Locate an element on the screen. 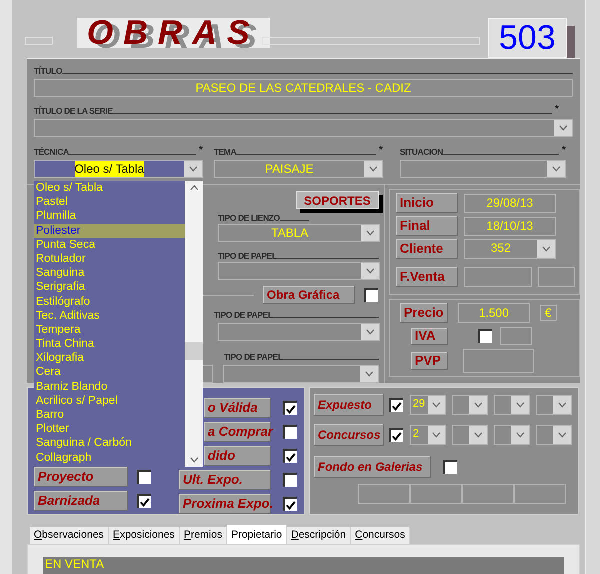 The image size is (600, 574). app-logo: OBRAS is located at coordinates (173, 33).